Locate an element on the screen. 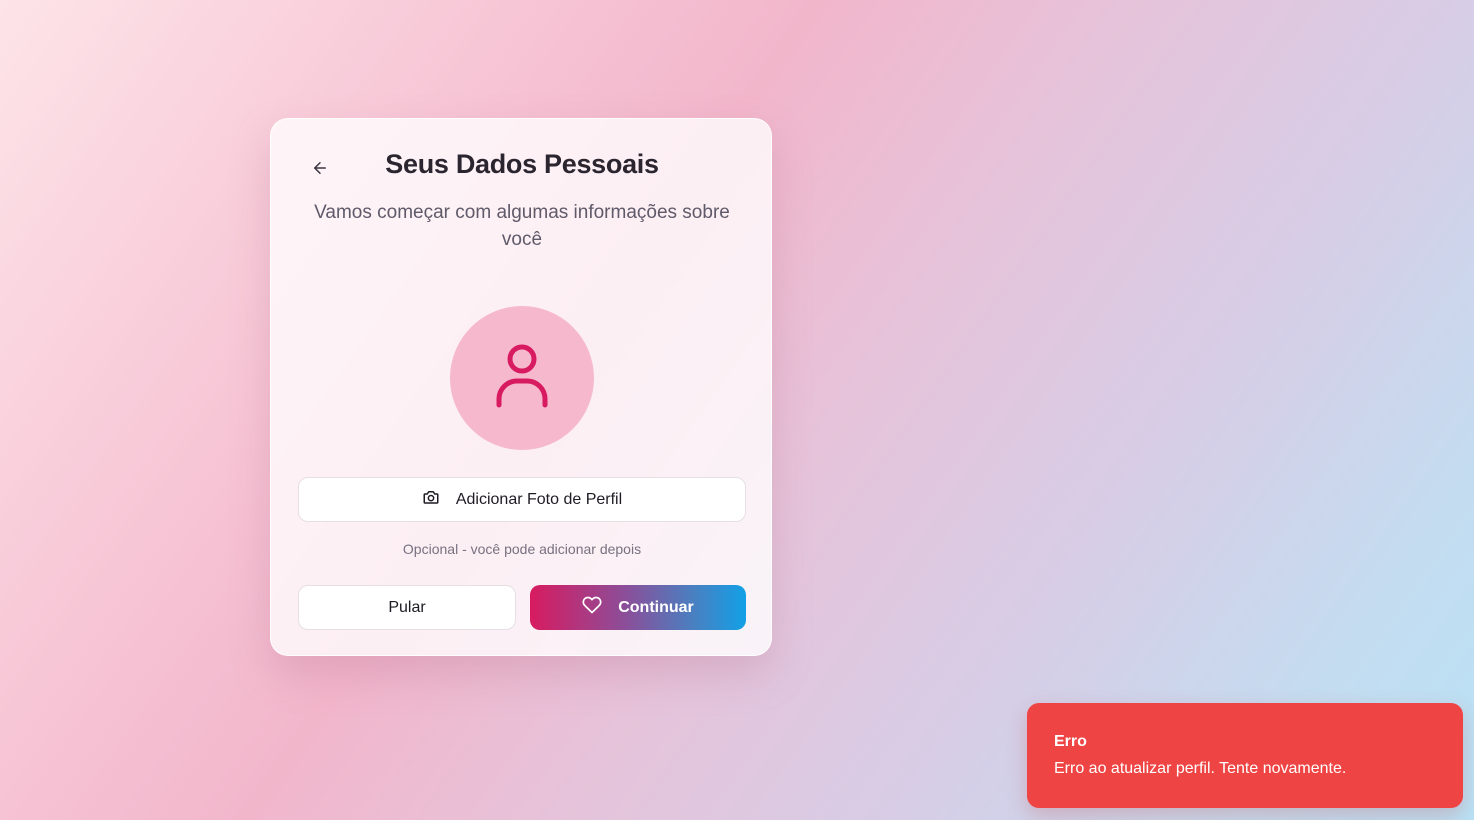 The width and height of the screenshot is (1474, 820). photo-optional-hint: Opcional - você pode adicionar depois is located at coordinates (522, 549).